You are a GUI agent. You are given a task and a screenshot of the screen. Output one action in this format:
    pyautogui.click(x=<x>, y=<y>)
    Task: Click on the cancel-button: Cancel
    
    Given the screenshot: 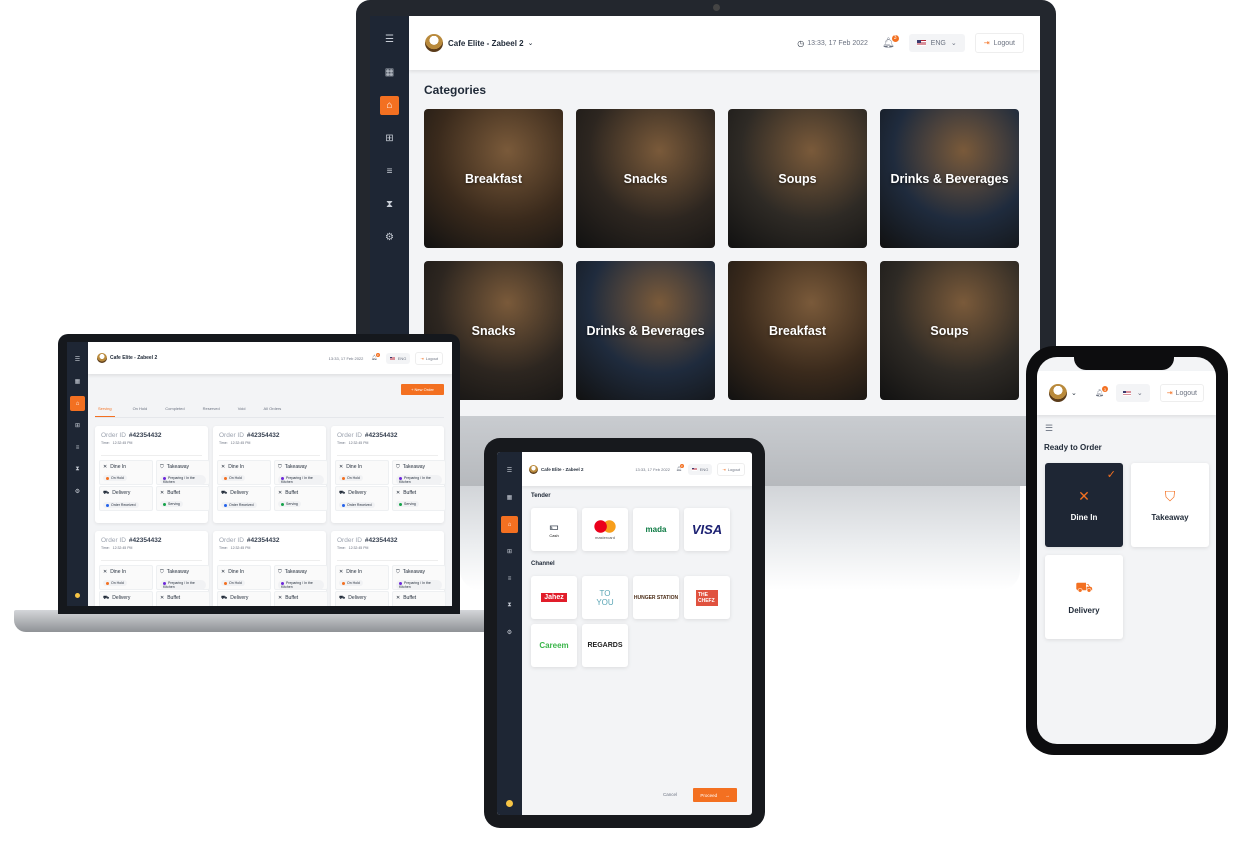 What is the action you would take?
    pyautogui.click(x=670, y=794)
    